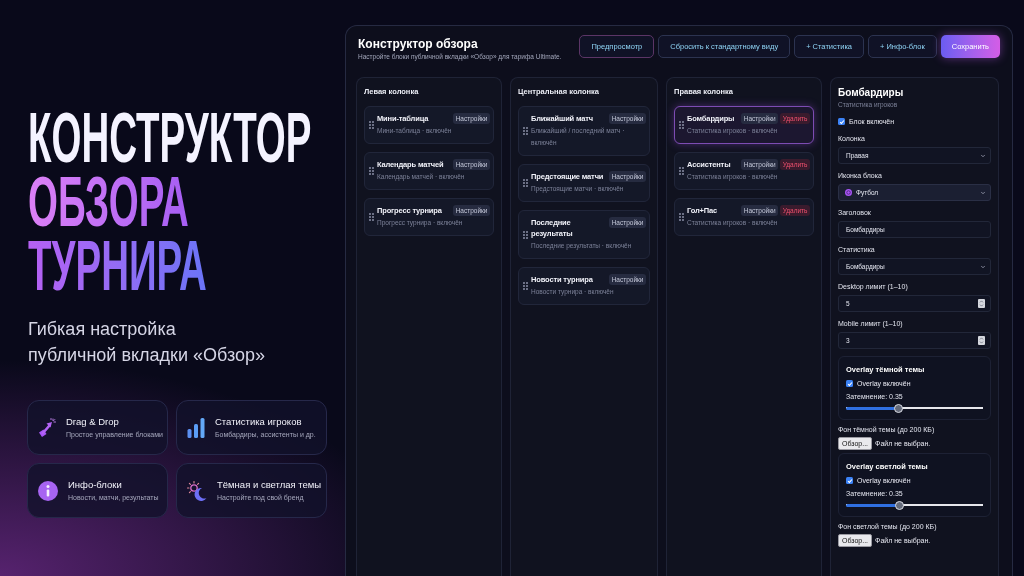 The image size is (1024, 576). Describe the element at coordinates (269, 485) in the screenshot. I see `feature-title: Тёмная и светлая темы` at that location.